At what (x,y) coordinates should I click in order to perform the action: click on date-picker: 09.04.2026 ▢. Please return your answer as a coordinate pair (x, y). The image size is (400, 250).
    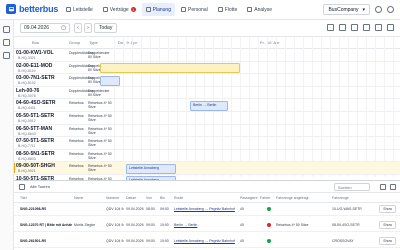
    Looking at the image, I should click on (45, 28).